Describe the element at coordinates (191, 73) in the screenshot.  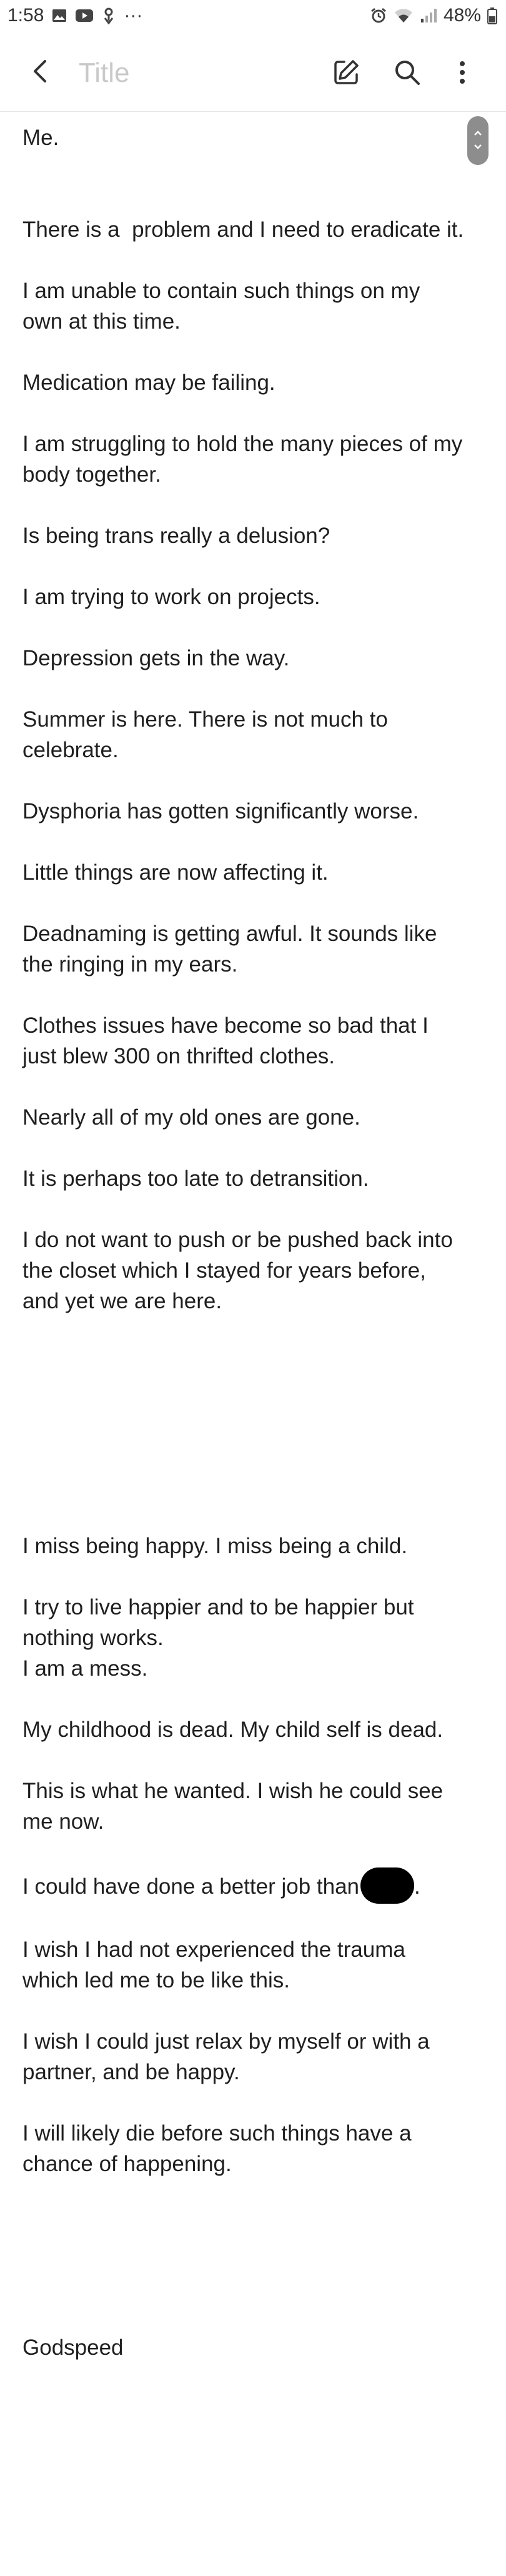
I see `title-input` at that location.